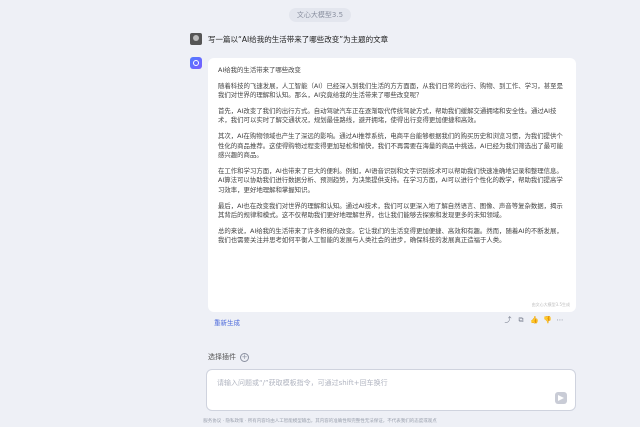 The width and height of the screenshot is (640, 427). What do you see at coordinates (244, 357) in the screenshot?
I see `add-plugin-icon: +` at bounding box center [244, 357].